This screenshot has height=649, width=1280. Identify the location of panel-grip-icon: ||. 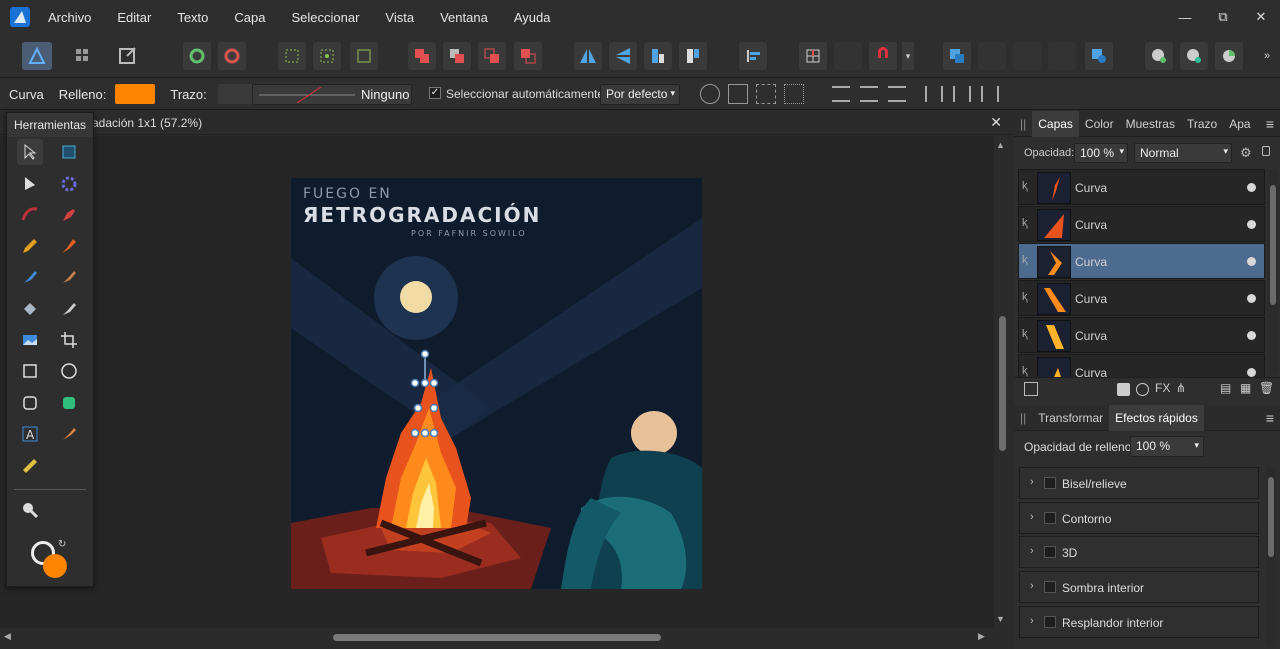
(1023, 418).